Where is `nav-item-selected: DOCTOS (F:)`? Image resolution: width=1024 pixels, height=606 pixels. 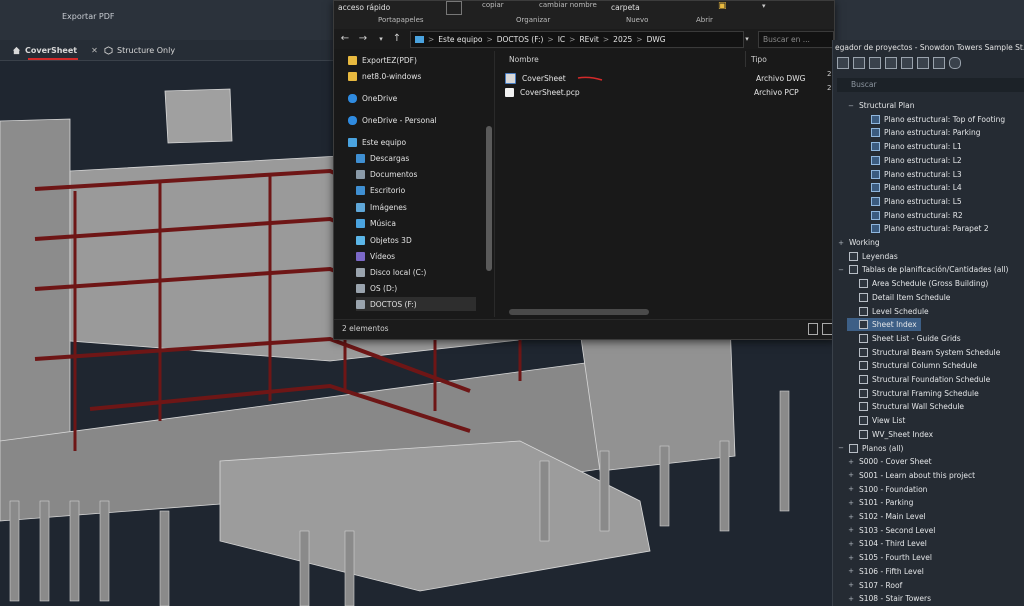 nav-item-selected: DOCTOS (F:) is located at coordinates (416, 304).